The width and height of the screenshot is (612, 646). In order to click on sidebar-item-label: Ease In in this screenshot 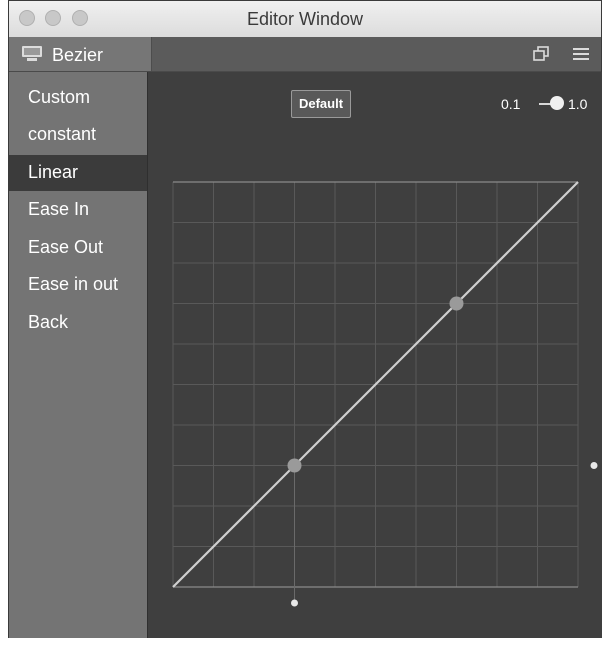, I will do `click(59, 209)`.